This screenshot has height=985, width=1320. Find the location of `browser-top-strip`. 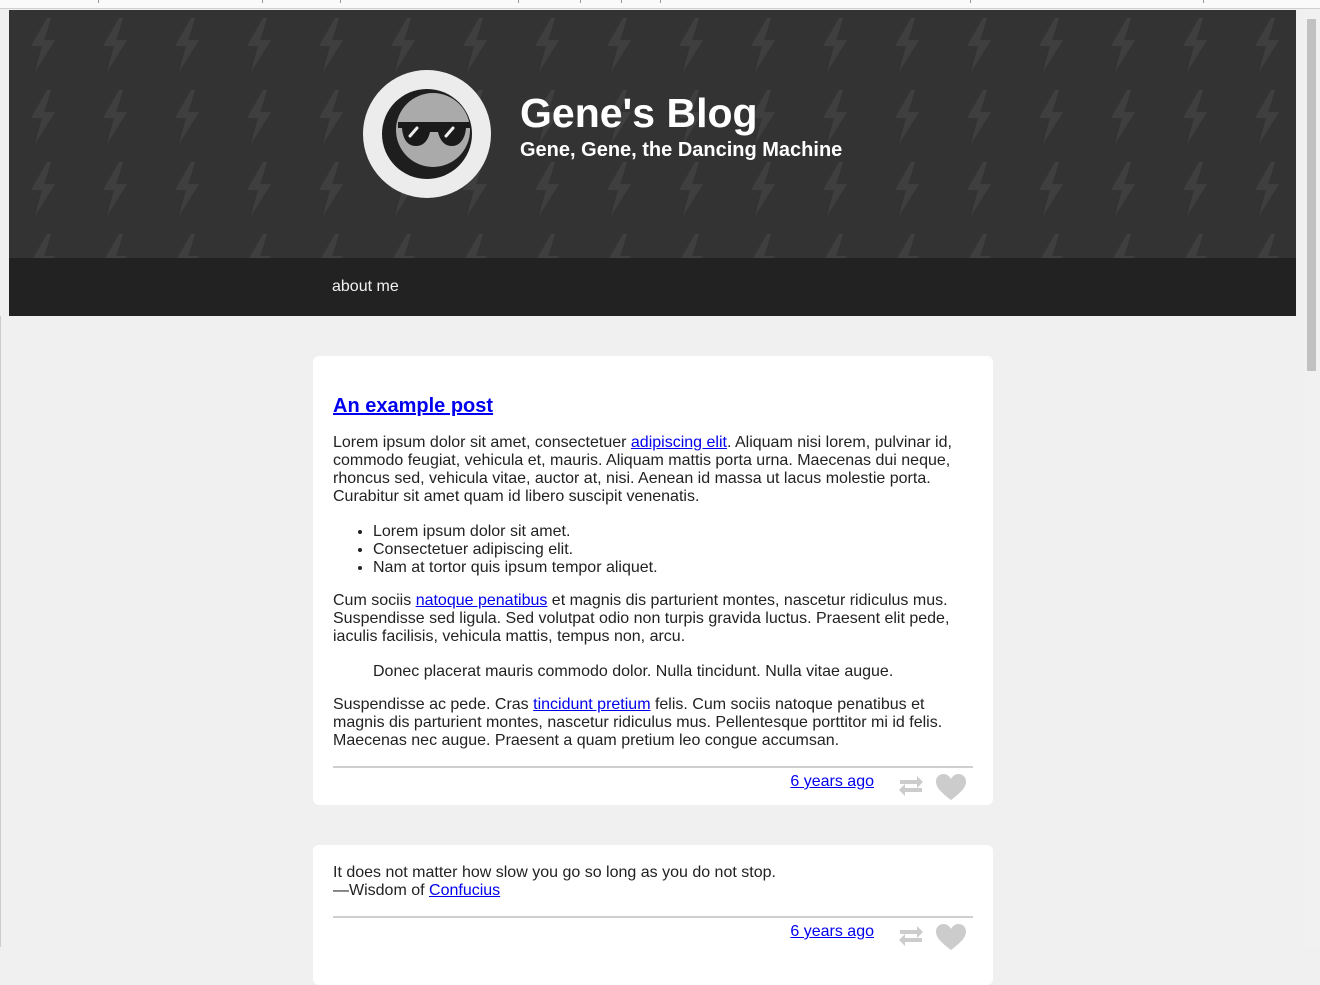

browser-top-strip is located at coordinates (660, 4).